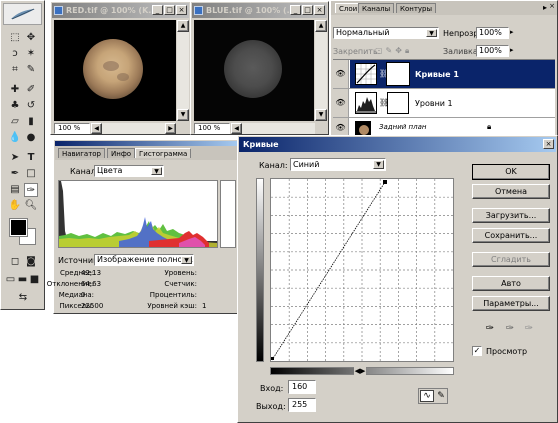  I want to click on tab-navigator: Навигатор, so click(81, 153).